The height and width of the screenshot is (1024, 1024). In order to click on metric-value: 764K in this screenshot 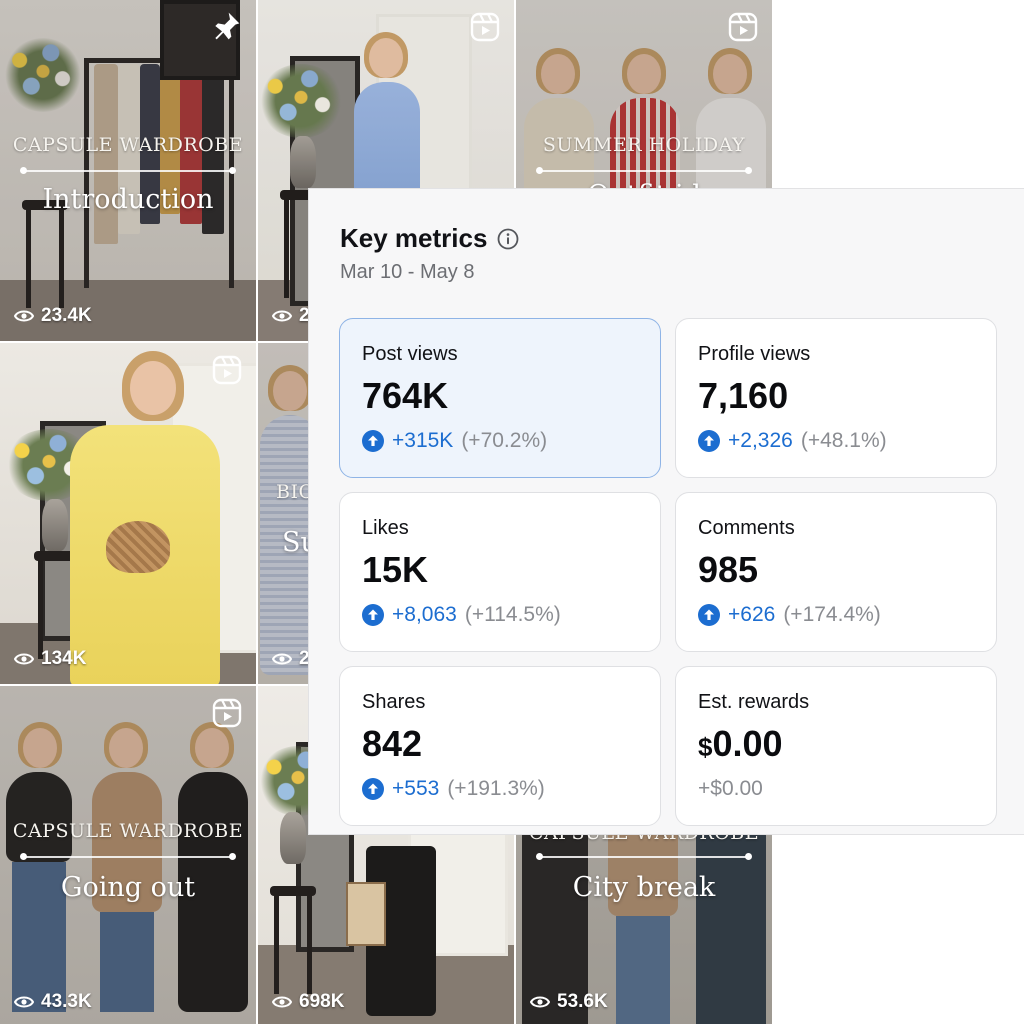, I will do `click(405, 395)`.